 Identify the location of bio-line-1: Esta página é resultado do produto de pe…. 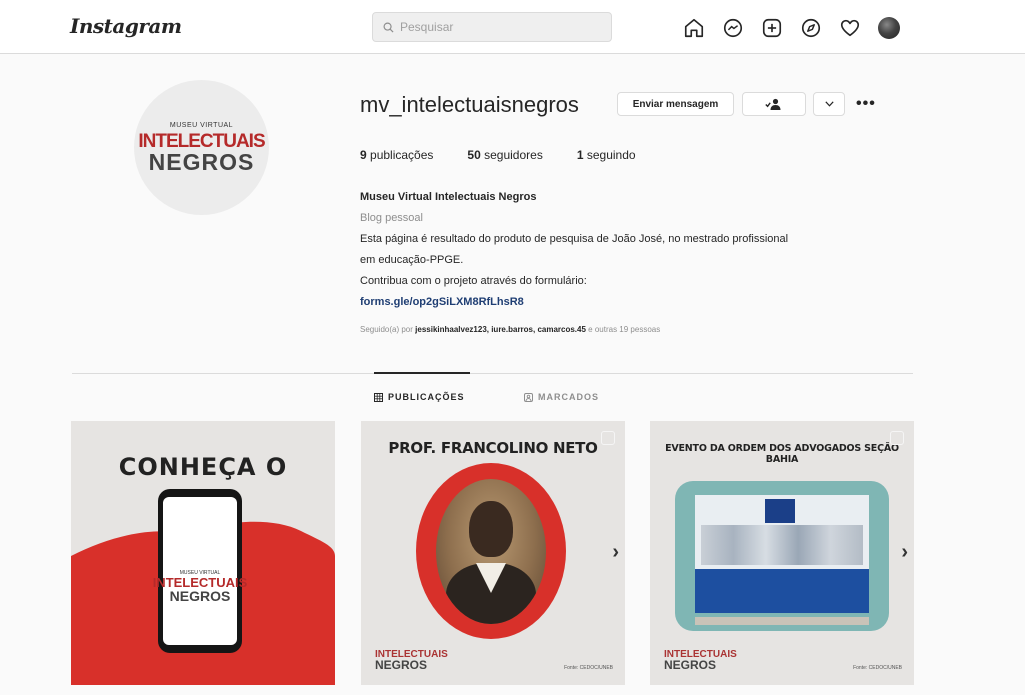
(574, 239).